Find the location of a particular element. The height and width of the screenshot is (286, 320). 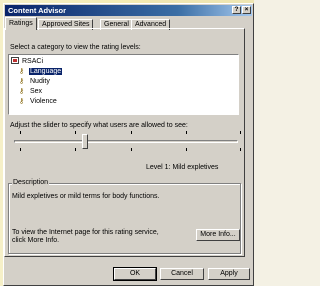

tree-item-sex: ⚷ Sex is located at coordinates (31, 91).